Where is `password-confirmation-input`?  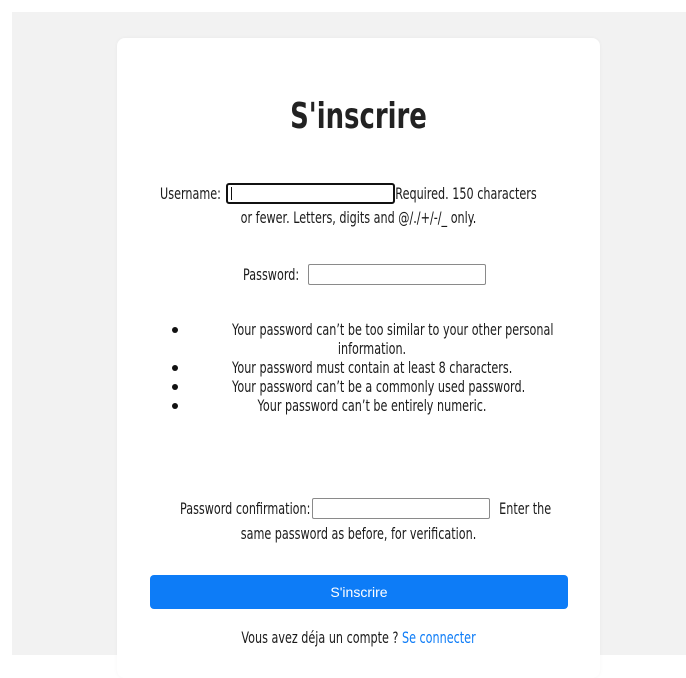 password-confirmation-input is located at coordinates (401, 508).